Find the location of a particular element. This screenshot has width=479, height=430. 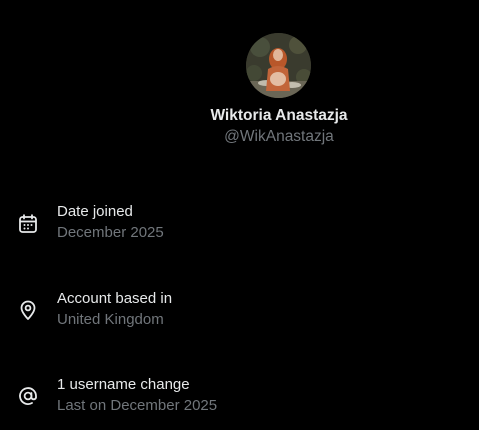

calendar-icon is located at coordinates (28, 224).